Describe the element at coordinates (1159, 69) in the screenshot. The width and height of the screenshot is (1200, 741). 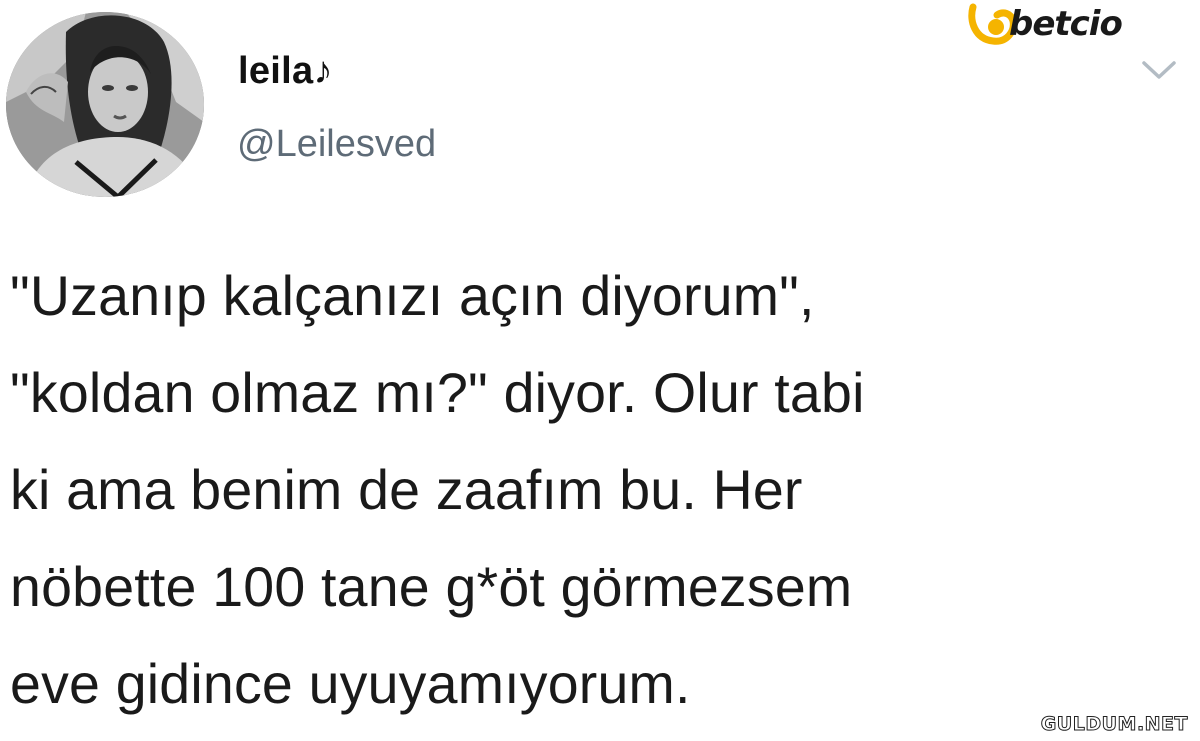
I see `chevron-down-icon` at that location.